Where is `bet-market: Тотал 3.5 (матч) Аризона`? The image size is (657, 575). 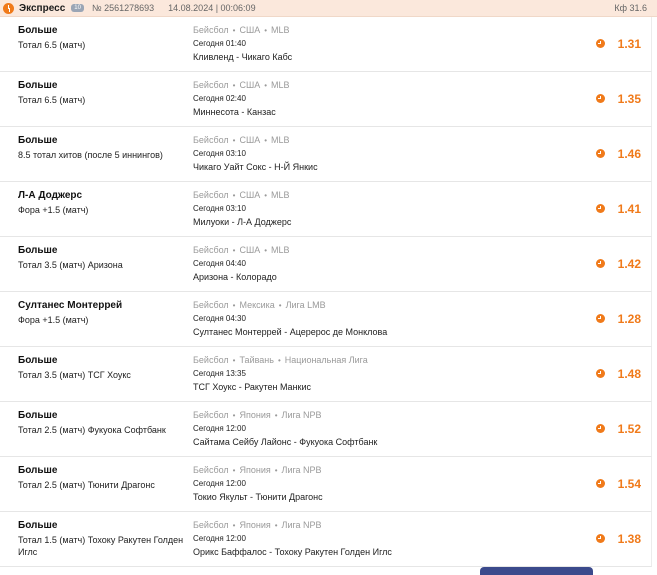 bet-market: Тотал 3.5 (матч) Аризона is located at coordinates (70, 265).